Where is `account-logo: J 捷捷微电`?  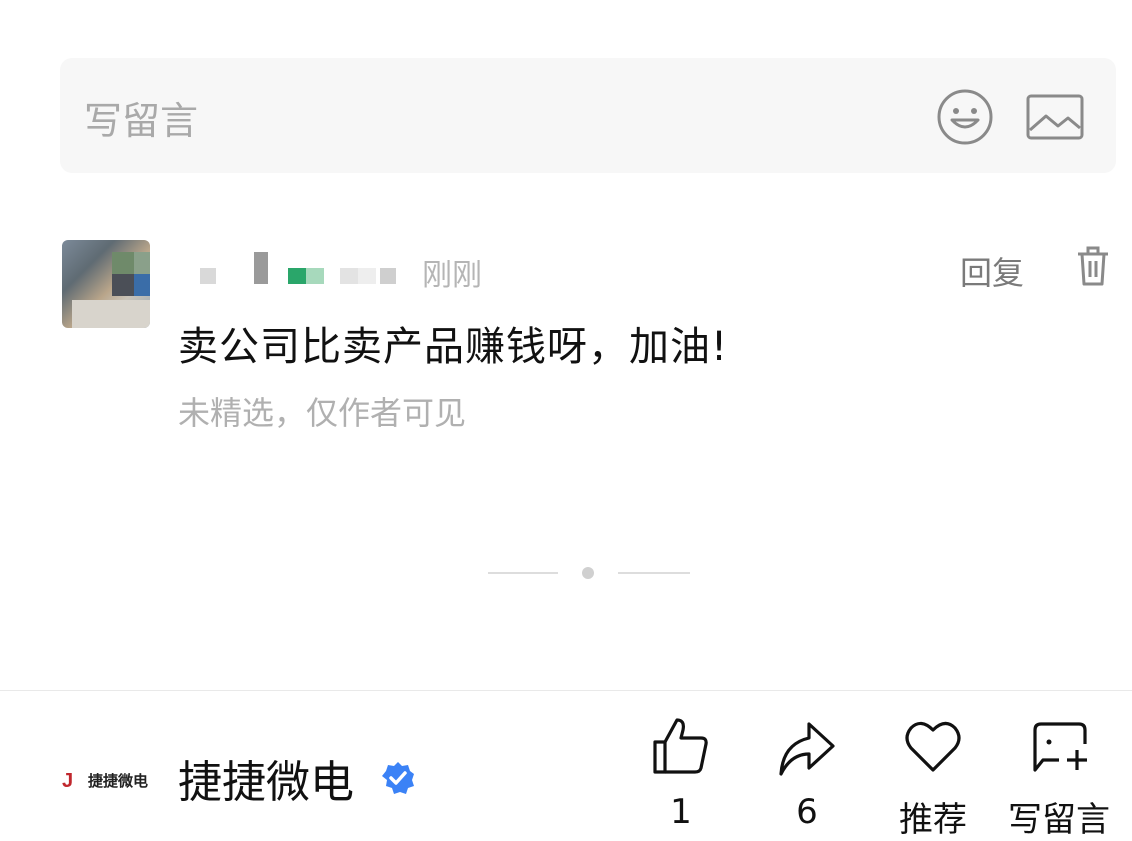 account-logo: J 捷捷微电 is located at coordinates (107, 780).